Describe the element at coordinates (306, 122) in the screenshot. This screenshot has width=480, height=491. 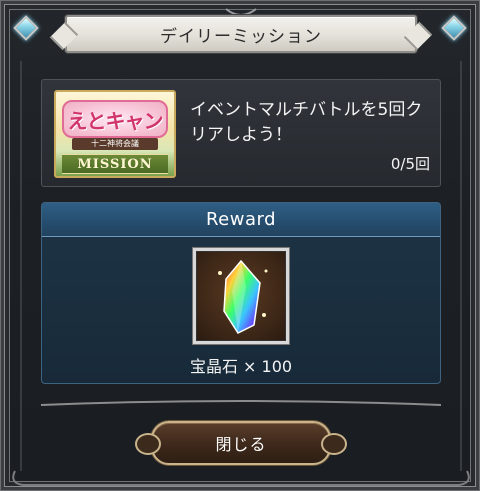
I see `mission-description: イベントマルチバトルを5回クリアしよう！` at that location.